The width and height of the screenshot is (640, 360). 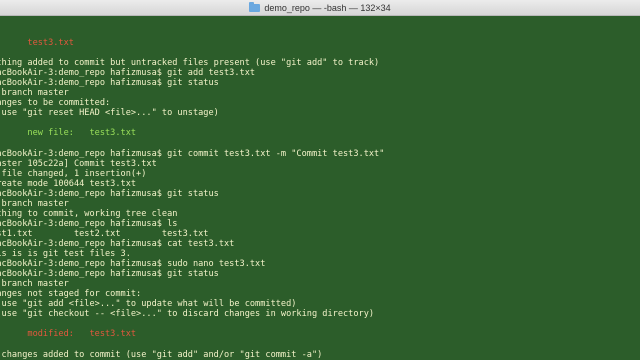 I want to click on terminal-line: new file: test3.txt, so click(x=192, y=133).